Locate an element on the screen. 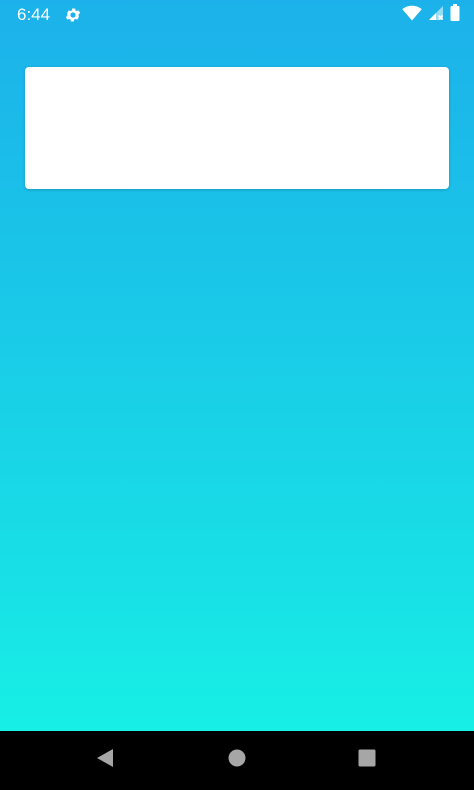  status-bar: 6:44 is located at coordinates (237, 15).